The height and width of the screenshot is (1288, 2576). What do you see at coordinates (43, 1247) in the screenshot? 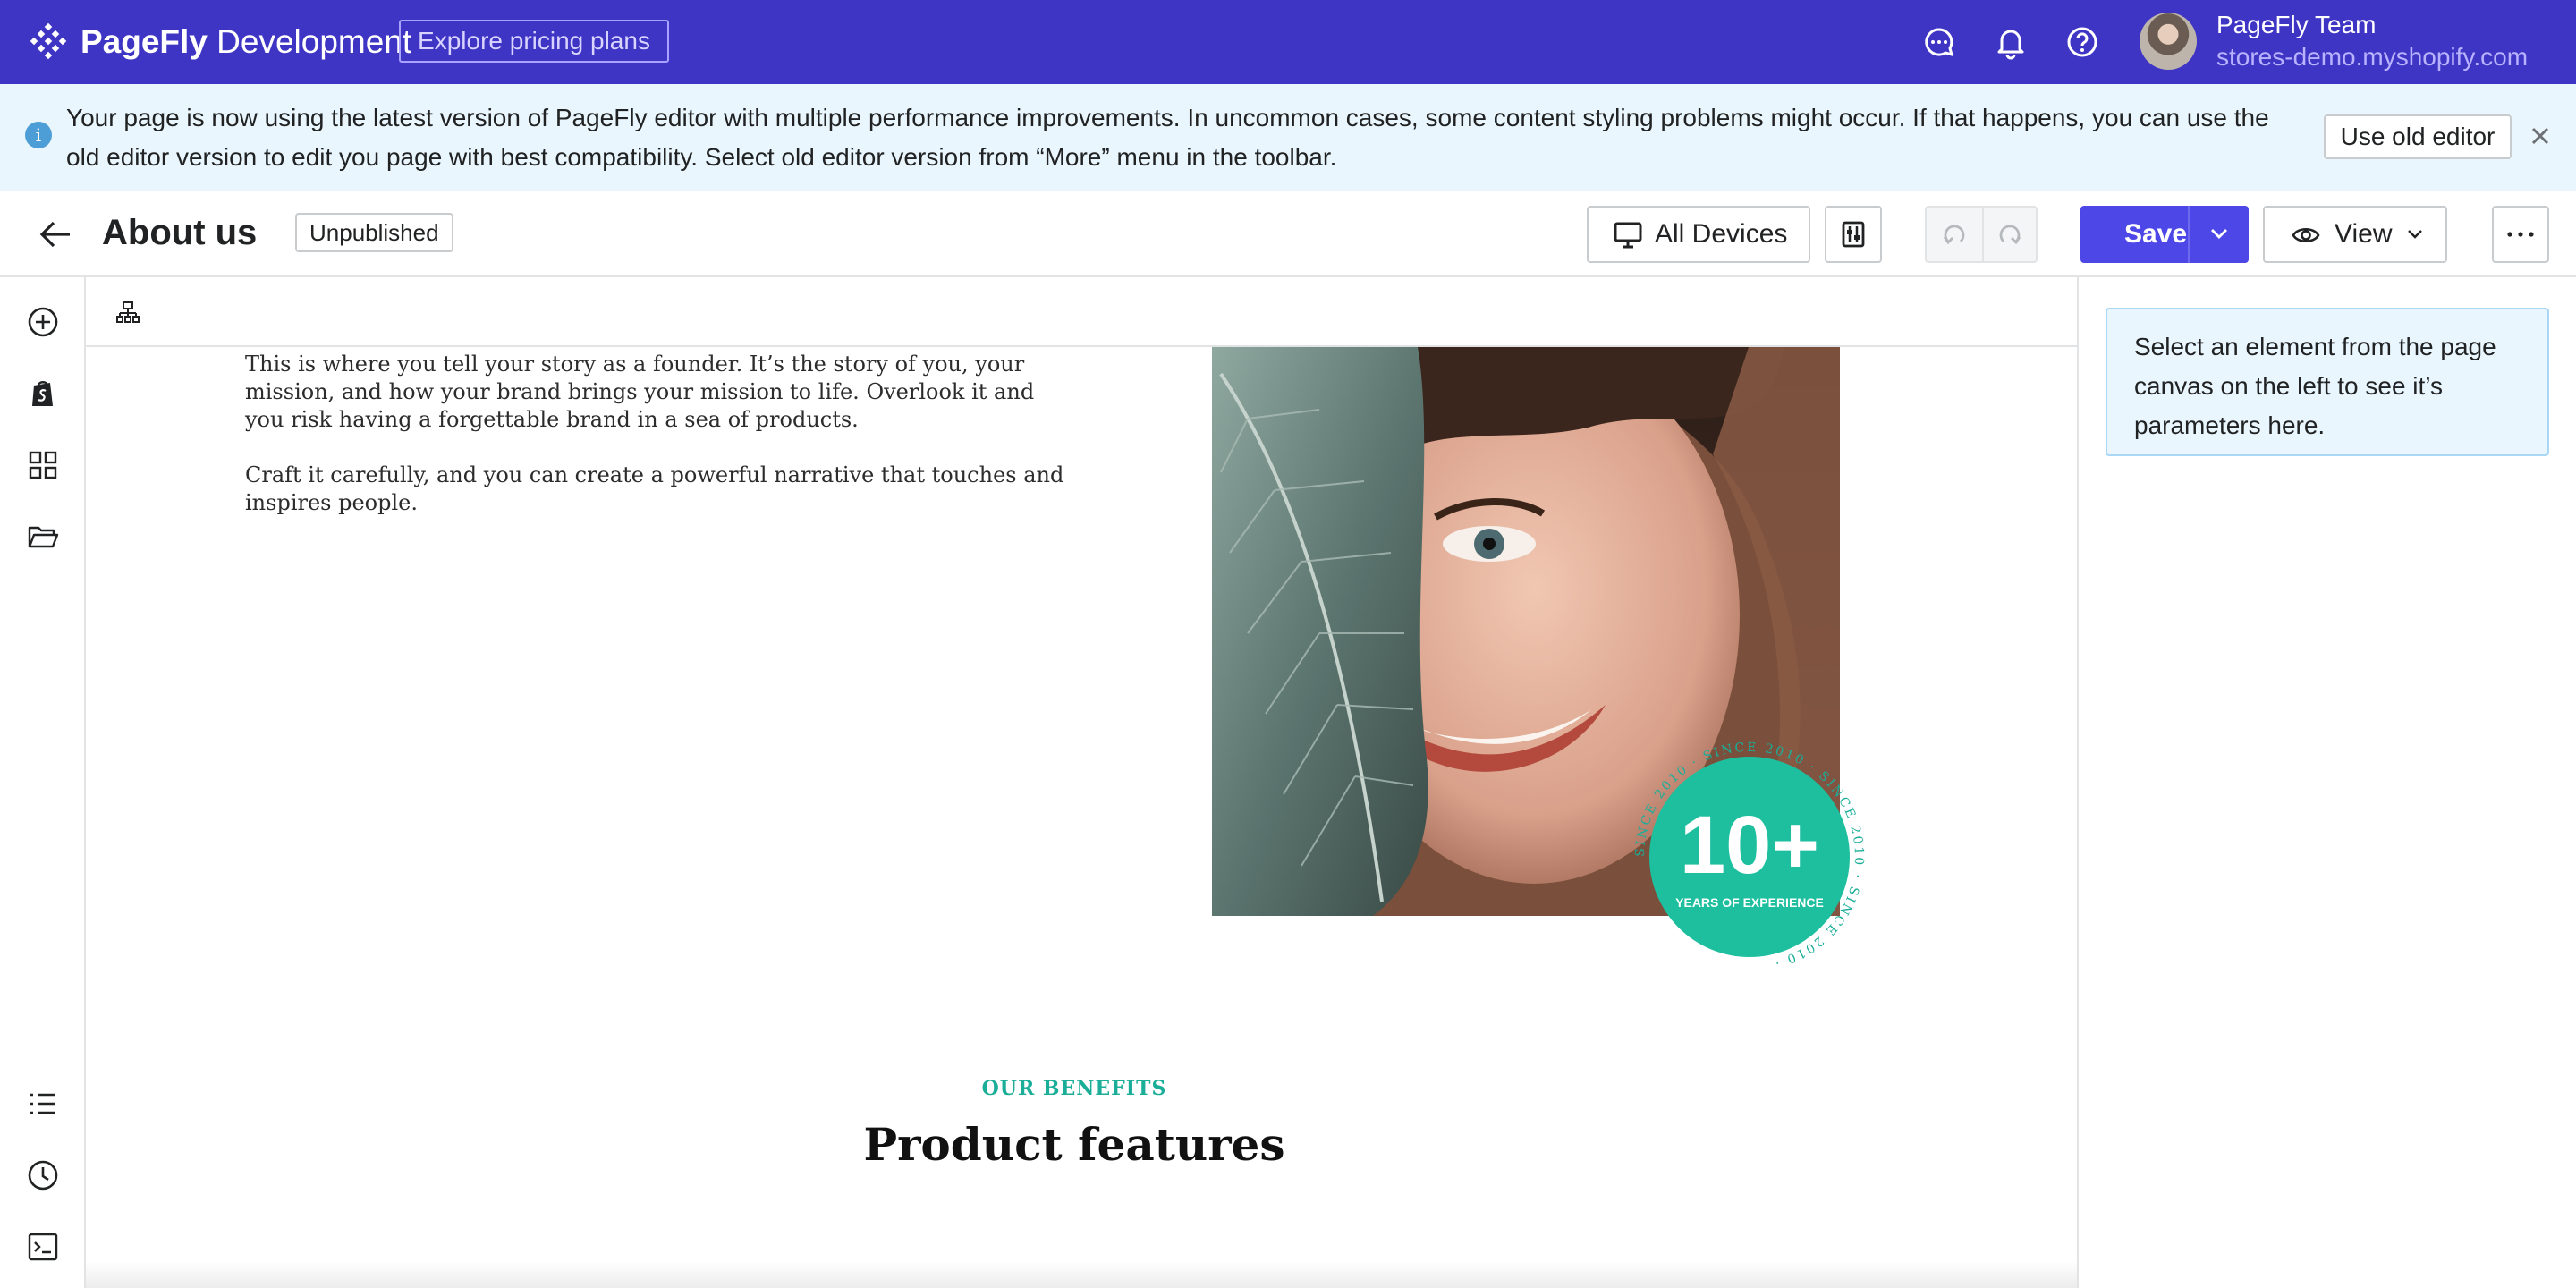
I see `terminal-icon` at bounding box center [43, 1247].